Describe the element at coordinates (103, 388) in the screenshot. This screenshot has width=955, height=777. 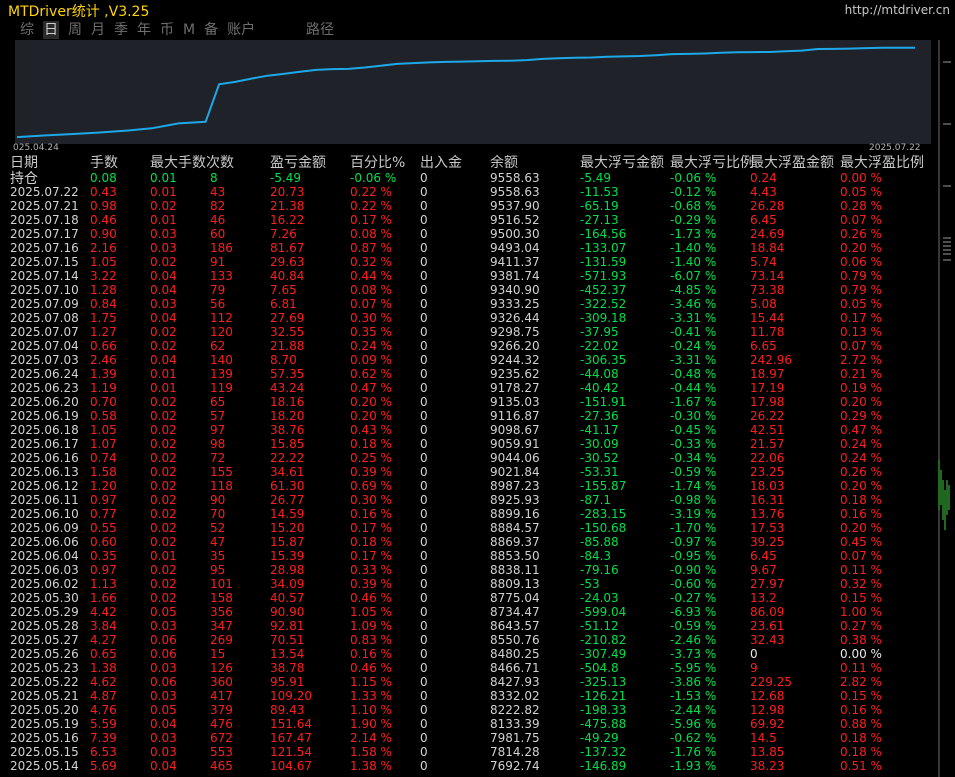
I see `row-lots: 1.19` at that location.